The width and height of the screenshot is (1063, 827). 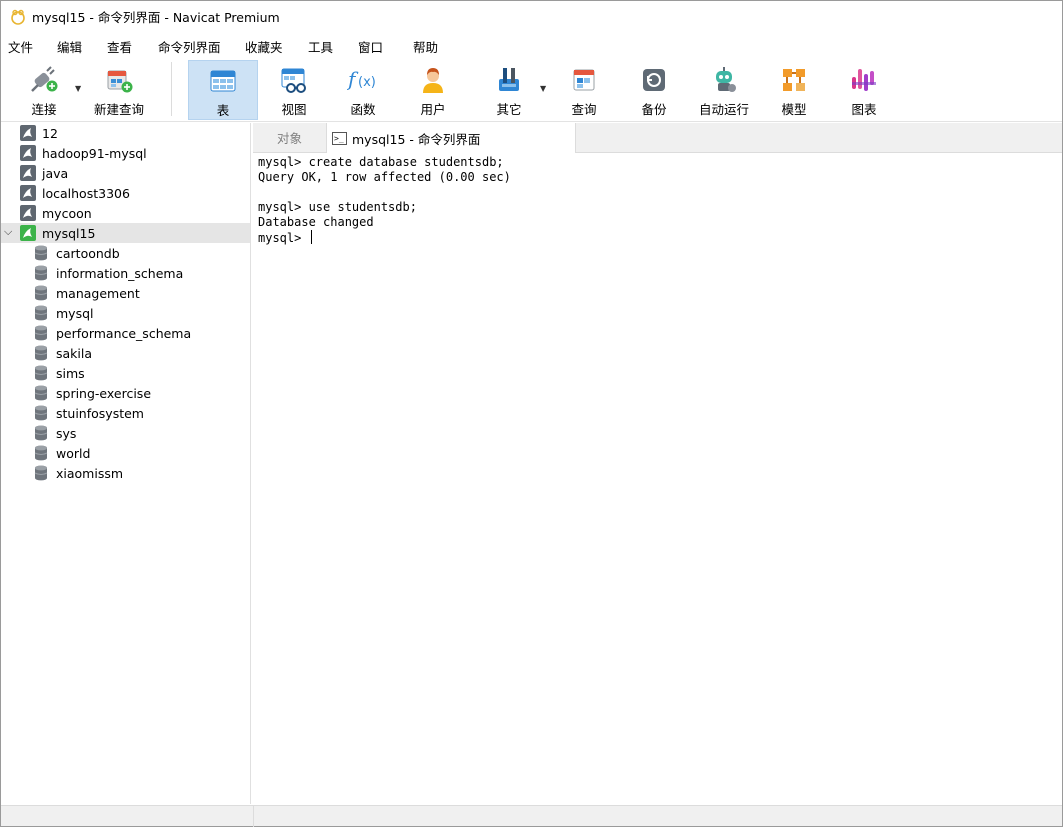 I want to click on query-button: 查询, so click(x=584, y=89).